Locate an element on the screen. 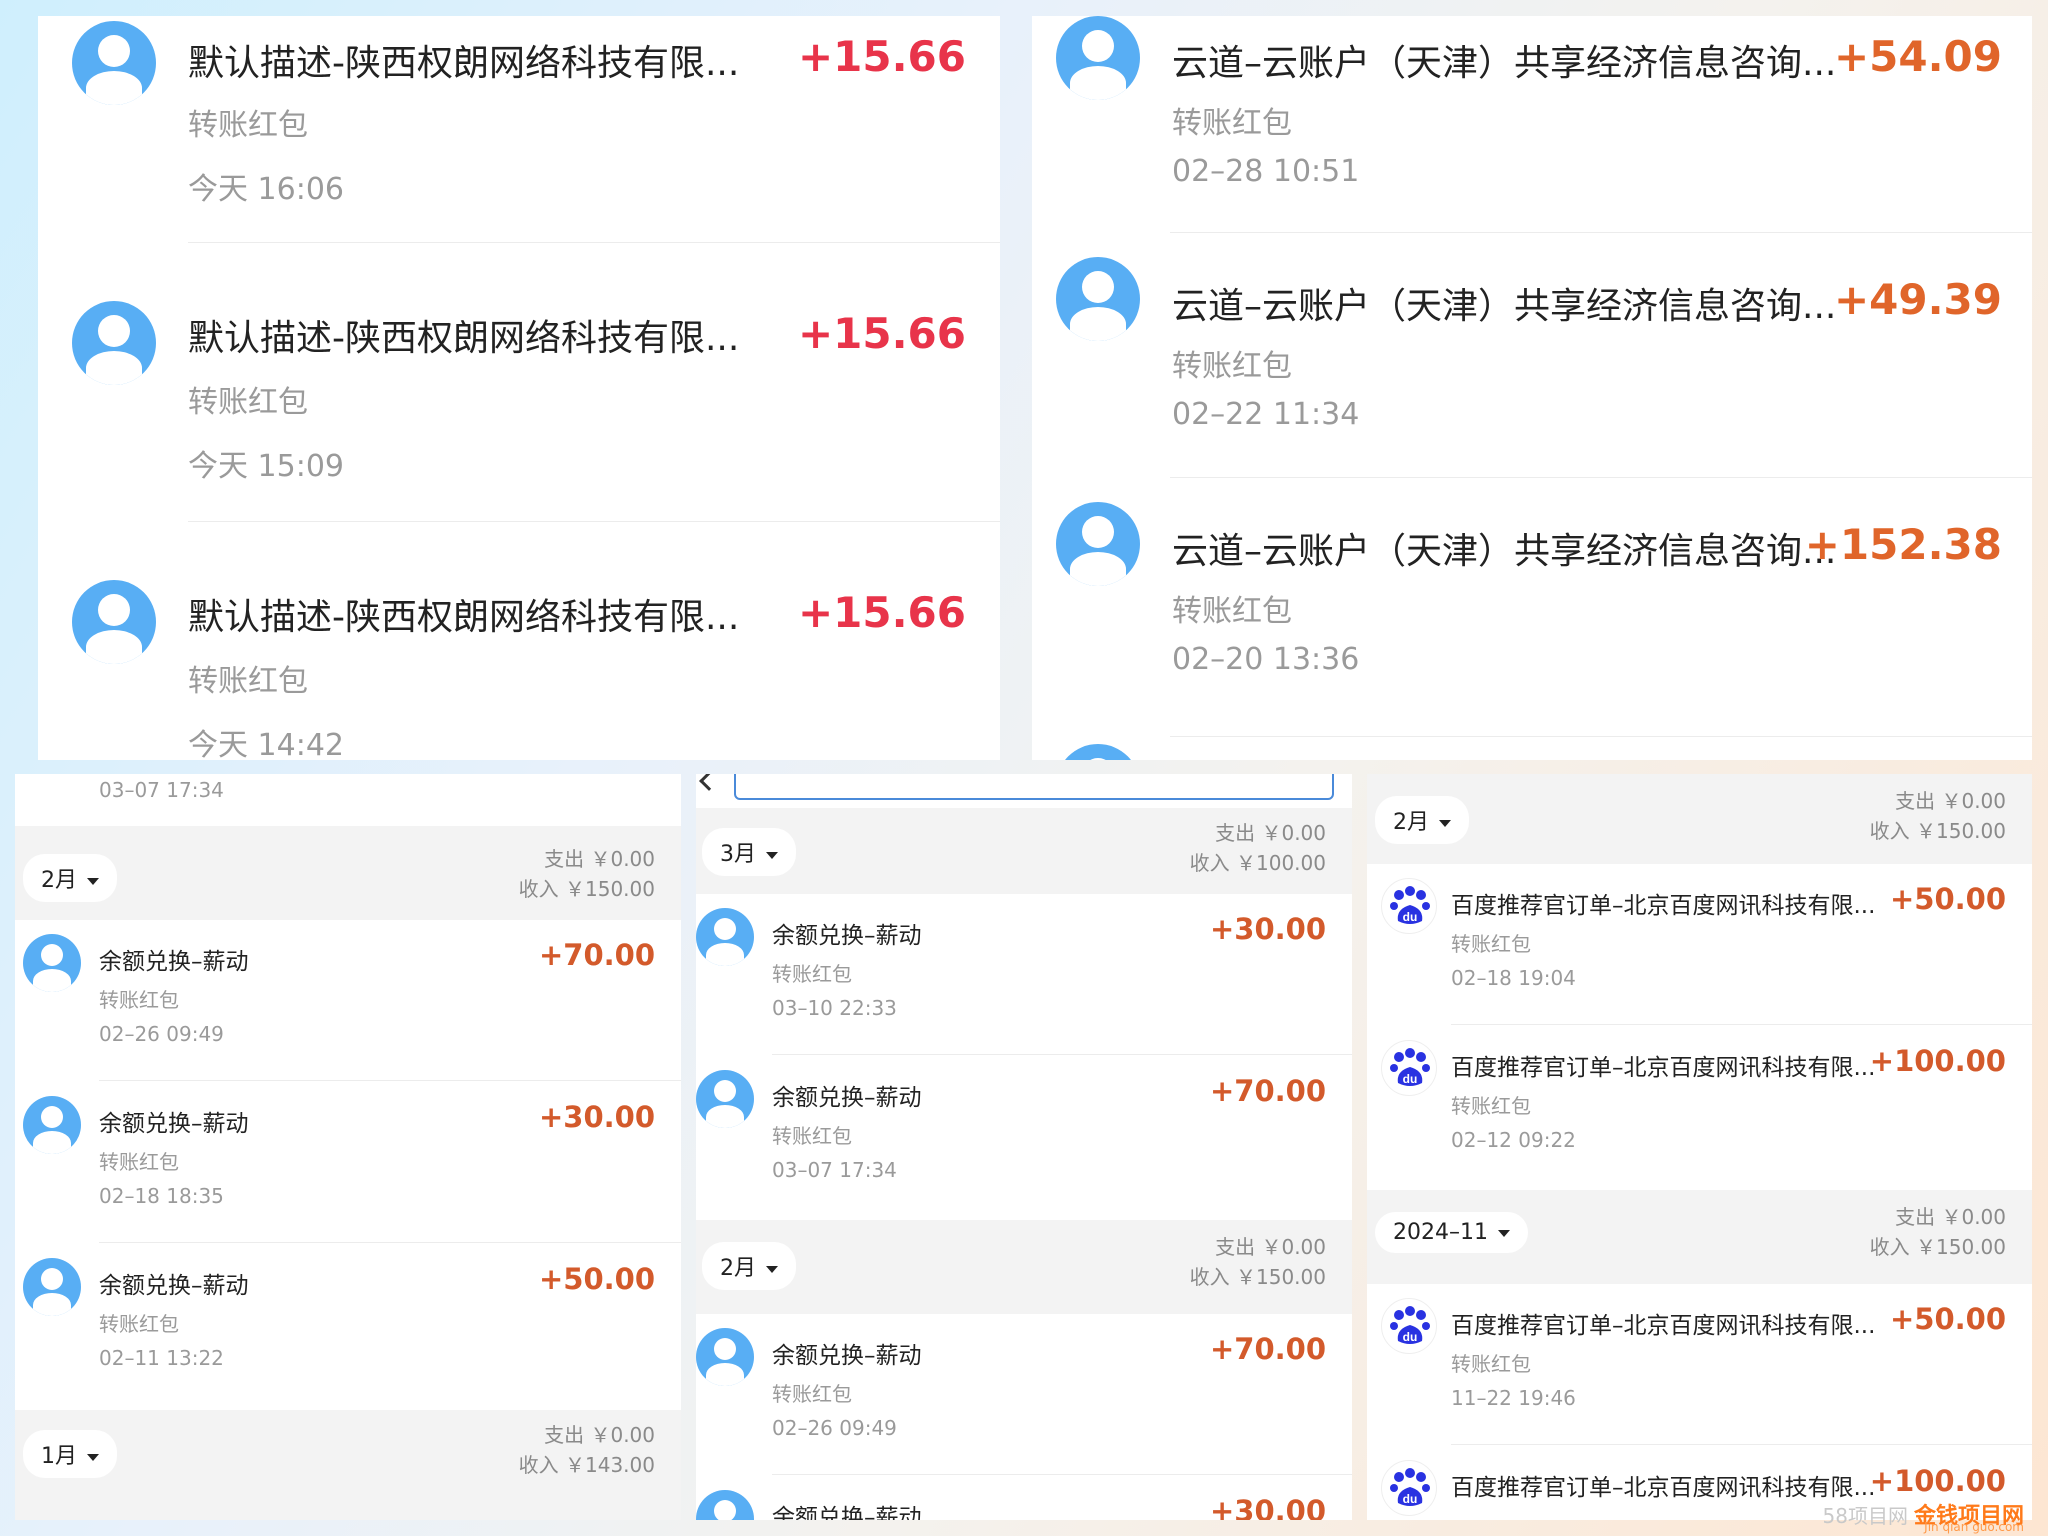 The width and height of the screenshot is (2048, 1536). watermark: 58项目网 金钱项目网 Jin qian guo.com is located at coordinates (1923, 1516).